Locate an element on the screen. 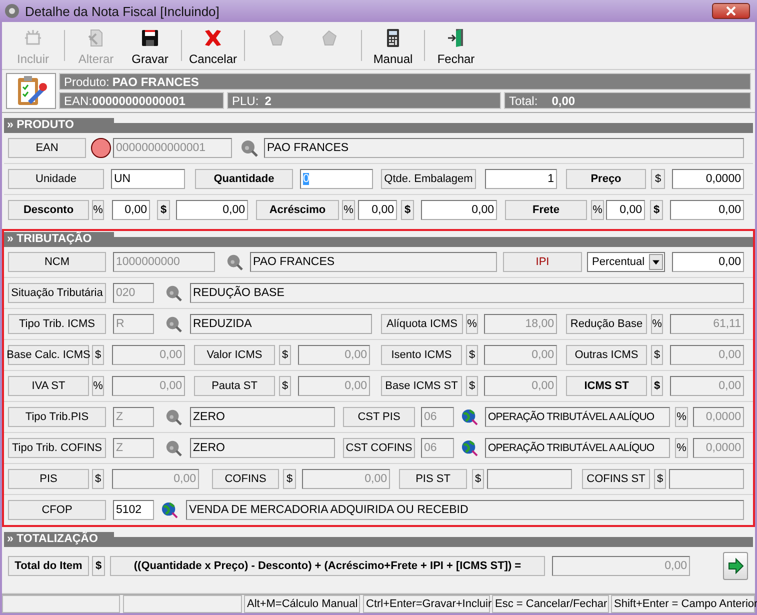  close-icon is located at coordinates (731, 11).